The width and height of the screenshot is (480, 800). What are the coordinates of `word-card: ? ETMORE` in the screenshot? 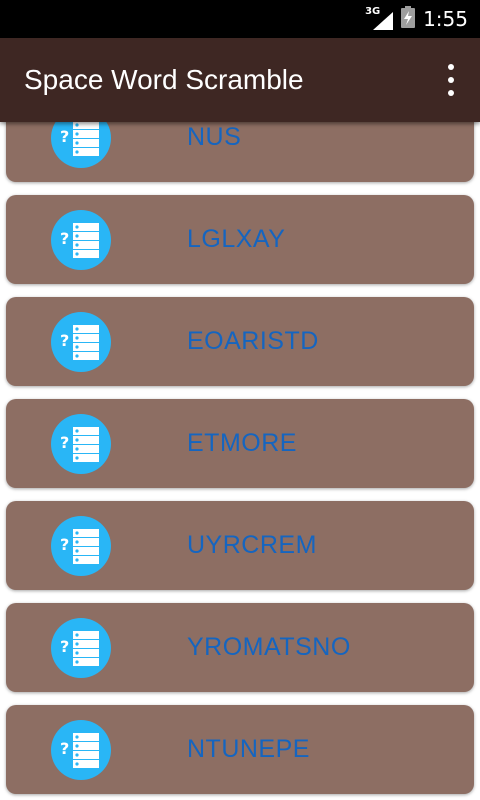 It's located at (240, 443).